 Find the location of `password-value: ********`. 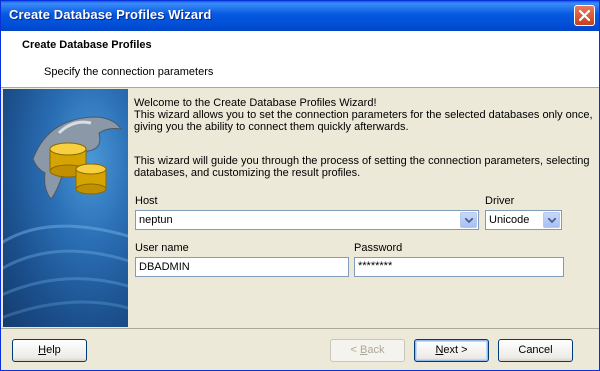

password-value: ******** is located at coordinates (375, 266).